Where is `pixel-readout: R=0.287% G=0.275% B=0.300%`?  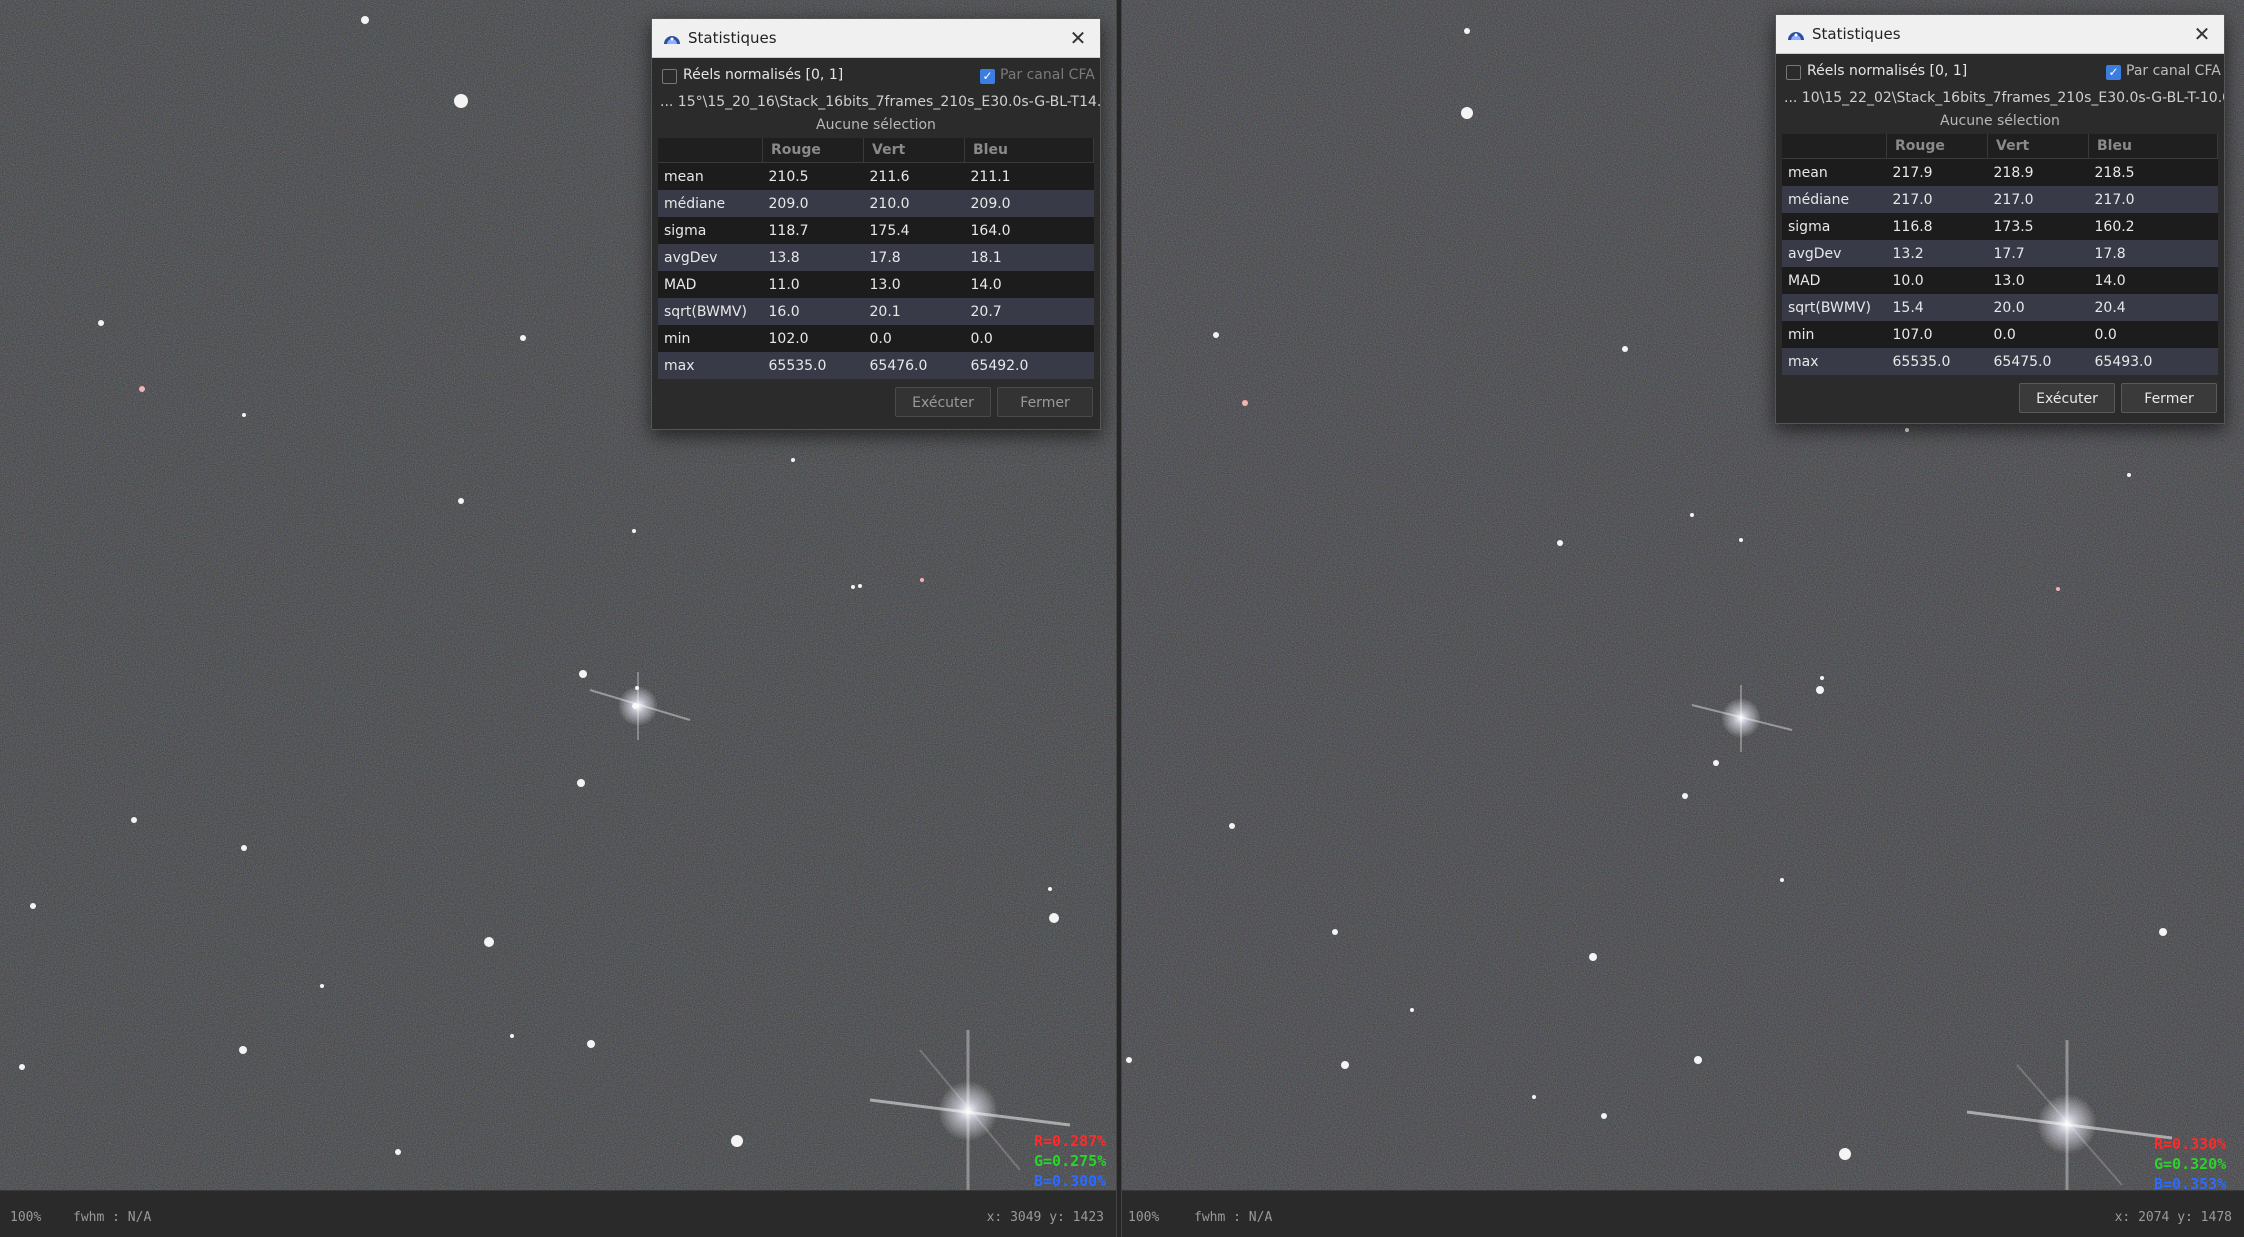 pixel-readout: R=0.287% G=0.275% B=0.300% is located at coordinates (1070, 1161).